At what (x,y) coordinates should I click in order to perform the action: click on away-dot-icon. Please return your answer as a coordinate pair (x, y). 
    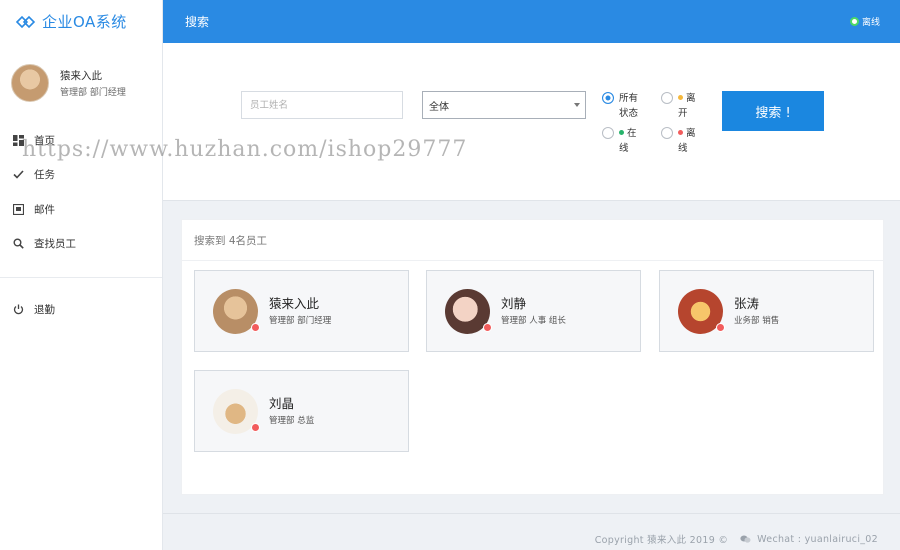
    Looking at the image, I should click on (680, 97).